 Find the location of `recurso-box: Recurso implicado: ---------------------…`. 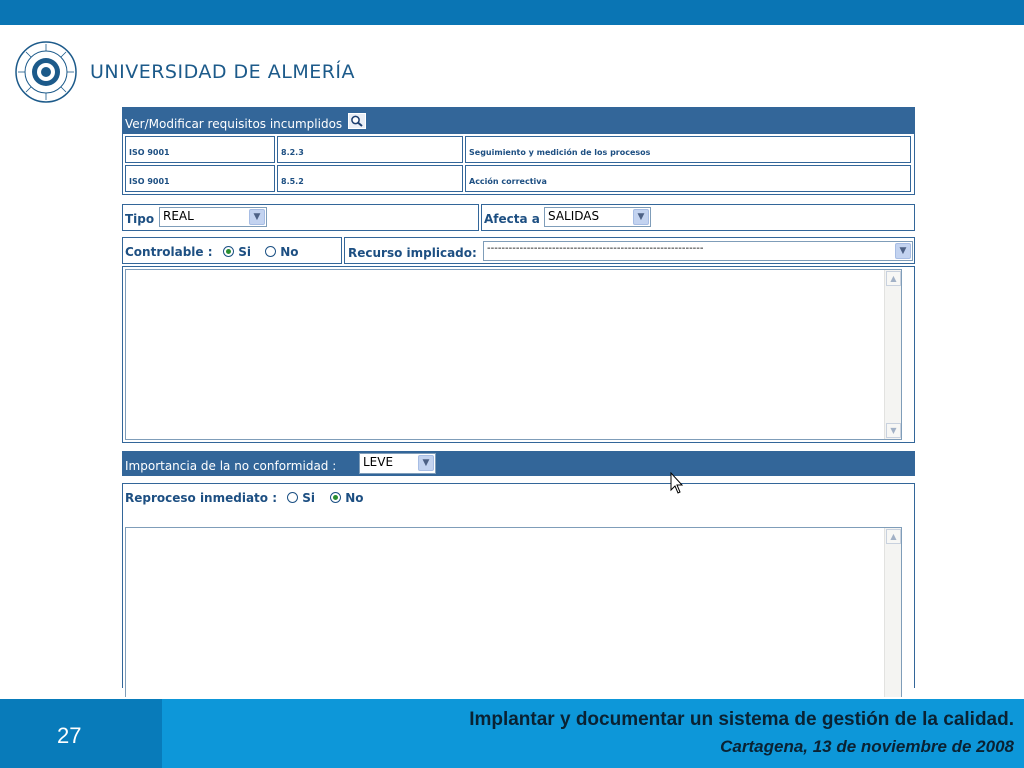

recurso-box: Recurso implicado: ---------------------… is located at coordinates (629, 250).